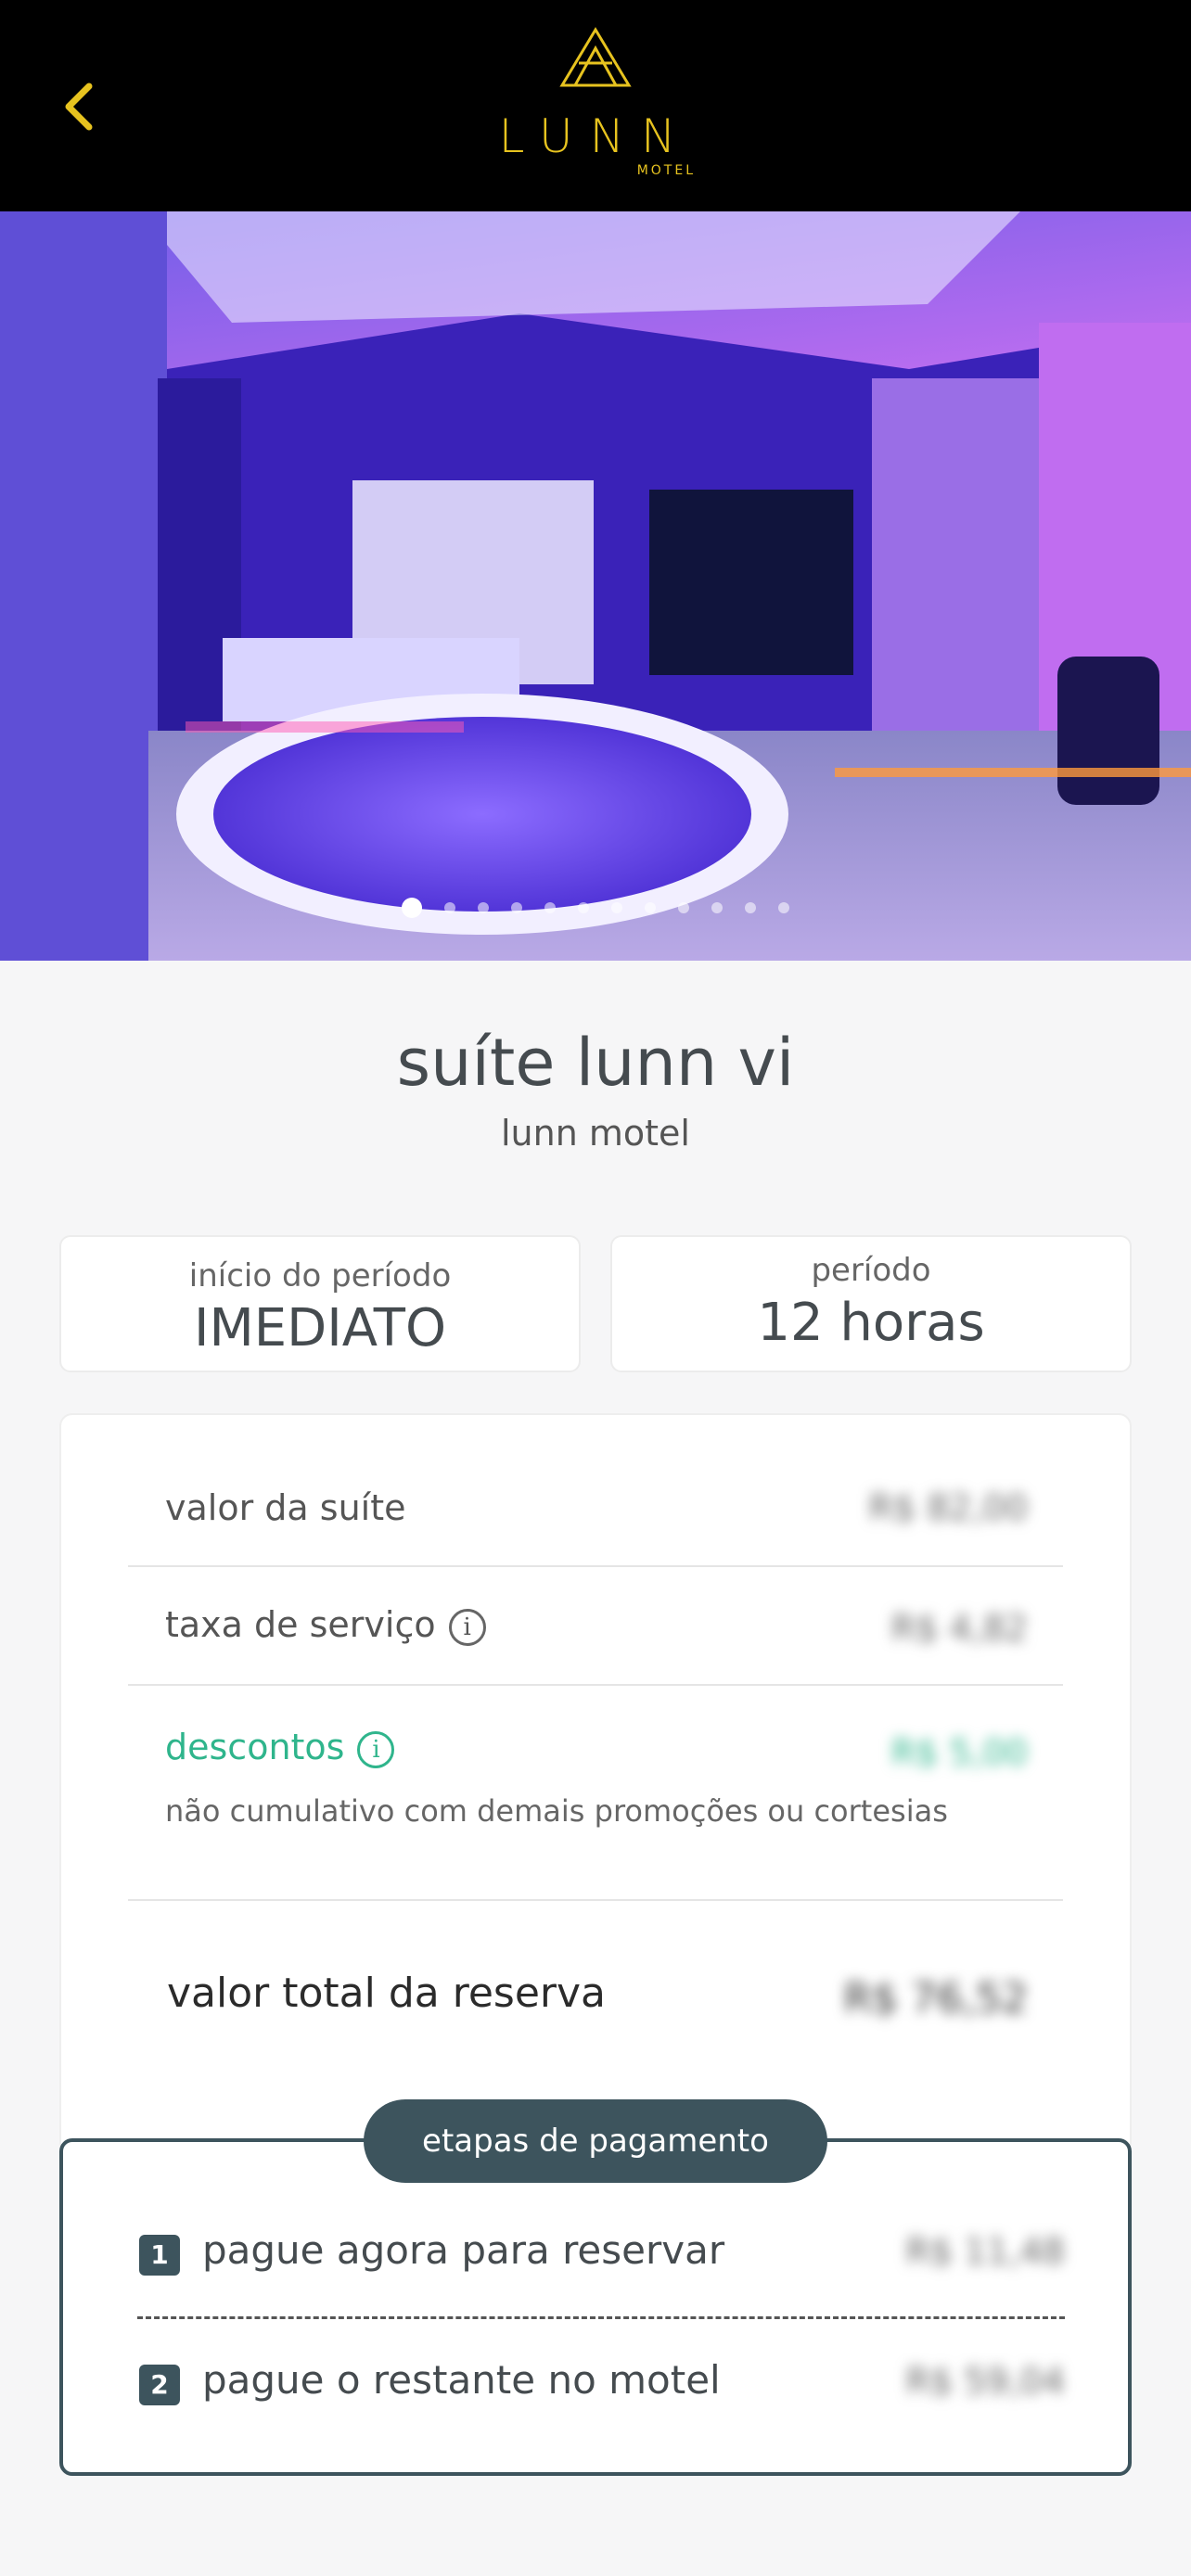 The height and width of the screenshot is (2576, 1191). I want to click on gallery-dot-active, so click(412, 908).